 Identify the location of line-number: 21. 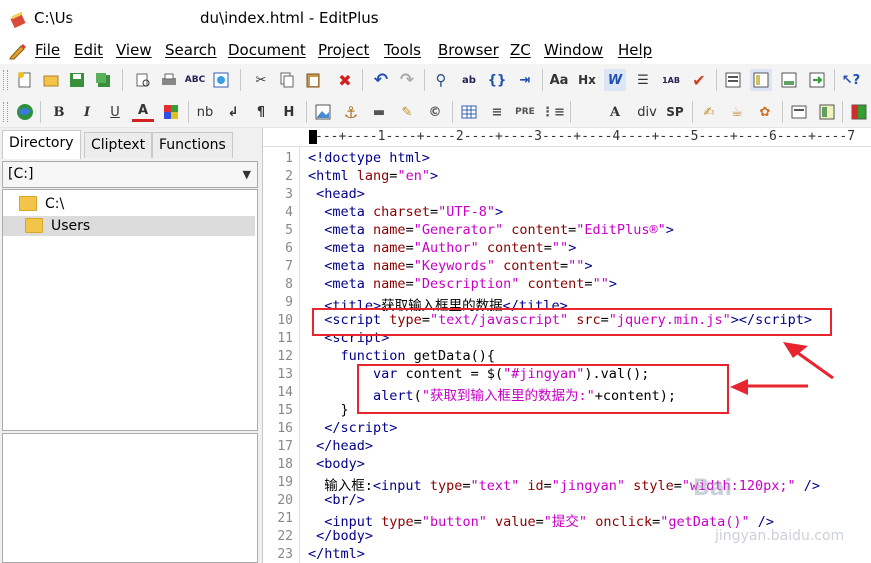
(285, 518).